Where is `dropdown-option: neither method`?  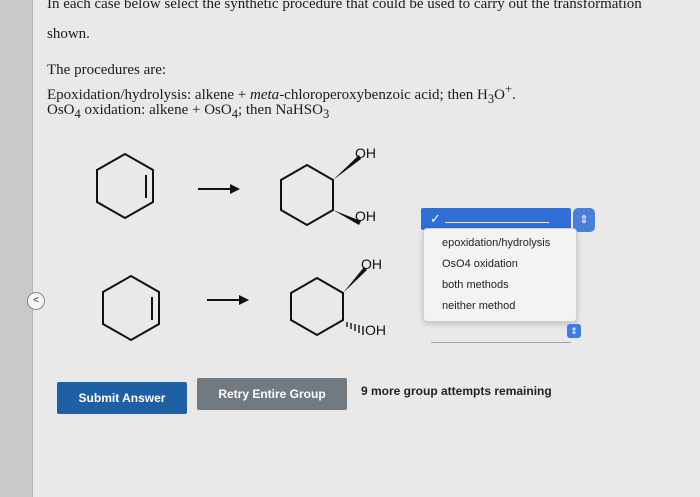 dropdown-option: neither method is located at coordinates (478, 306).